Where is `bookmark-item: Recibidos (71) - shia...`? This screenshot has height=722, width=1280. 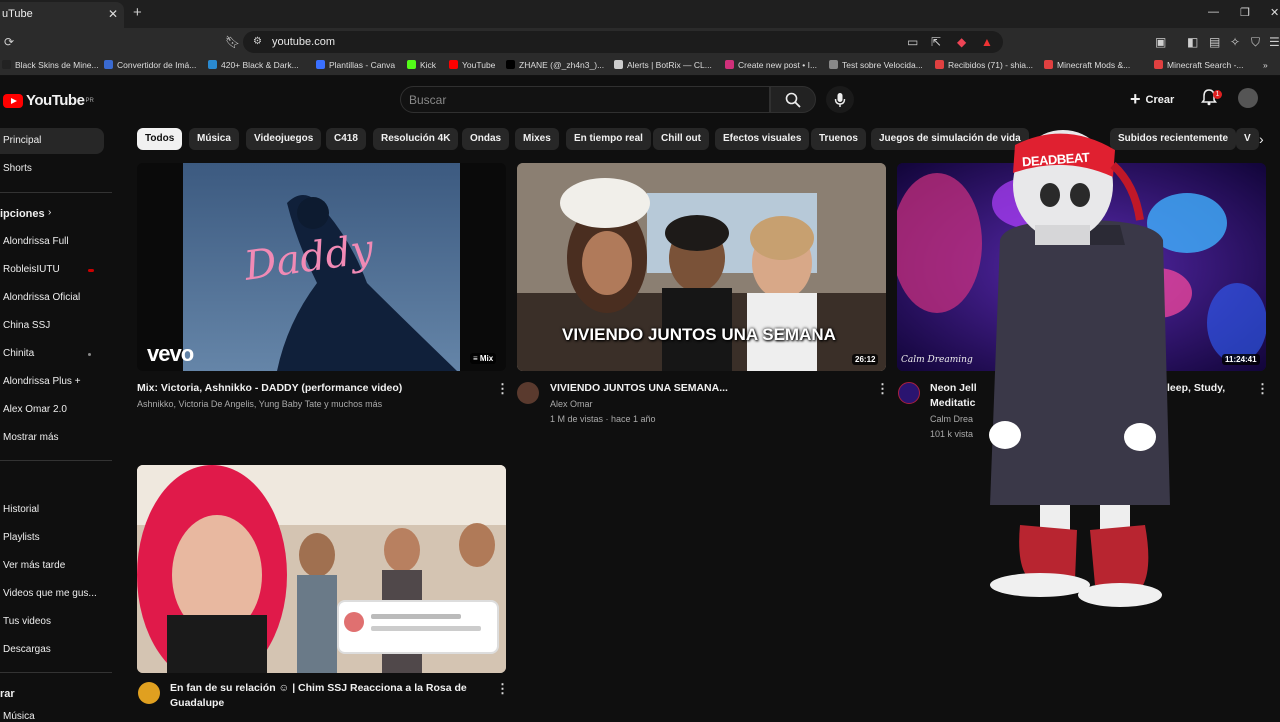
bookmark-item: Recibidos (71) - shia... is located at coordinates (984, 65).